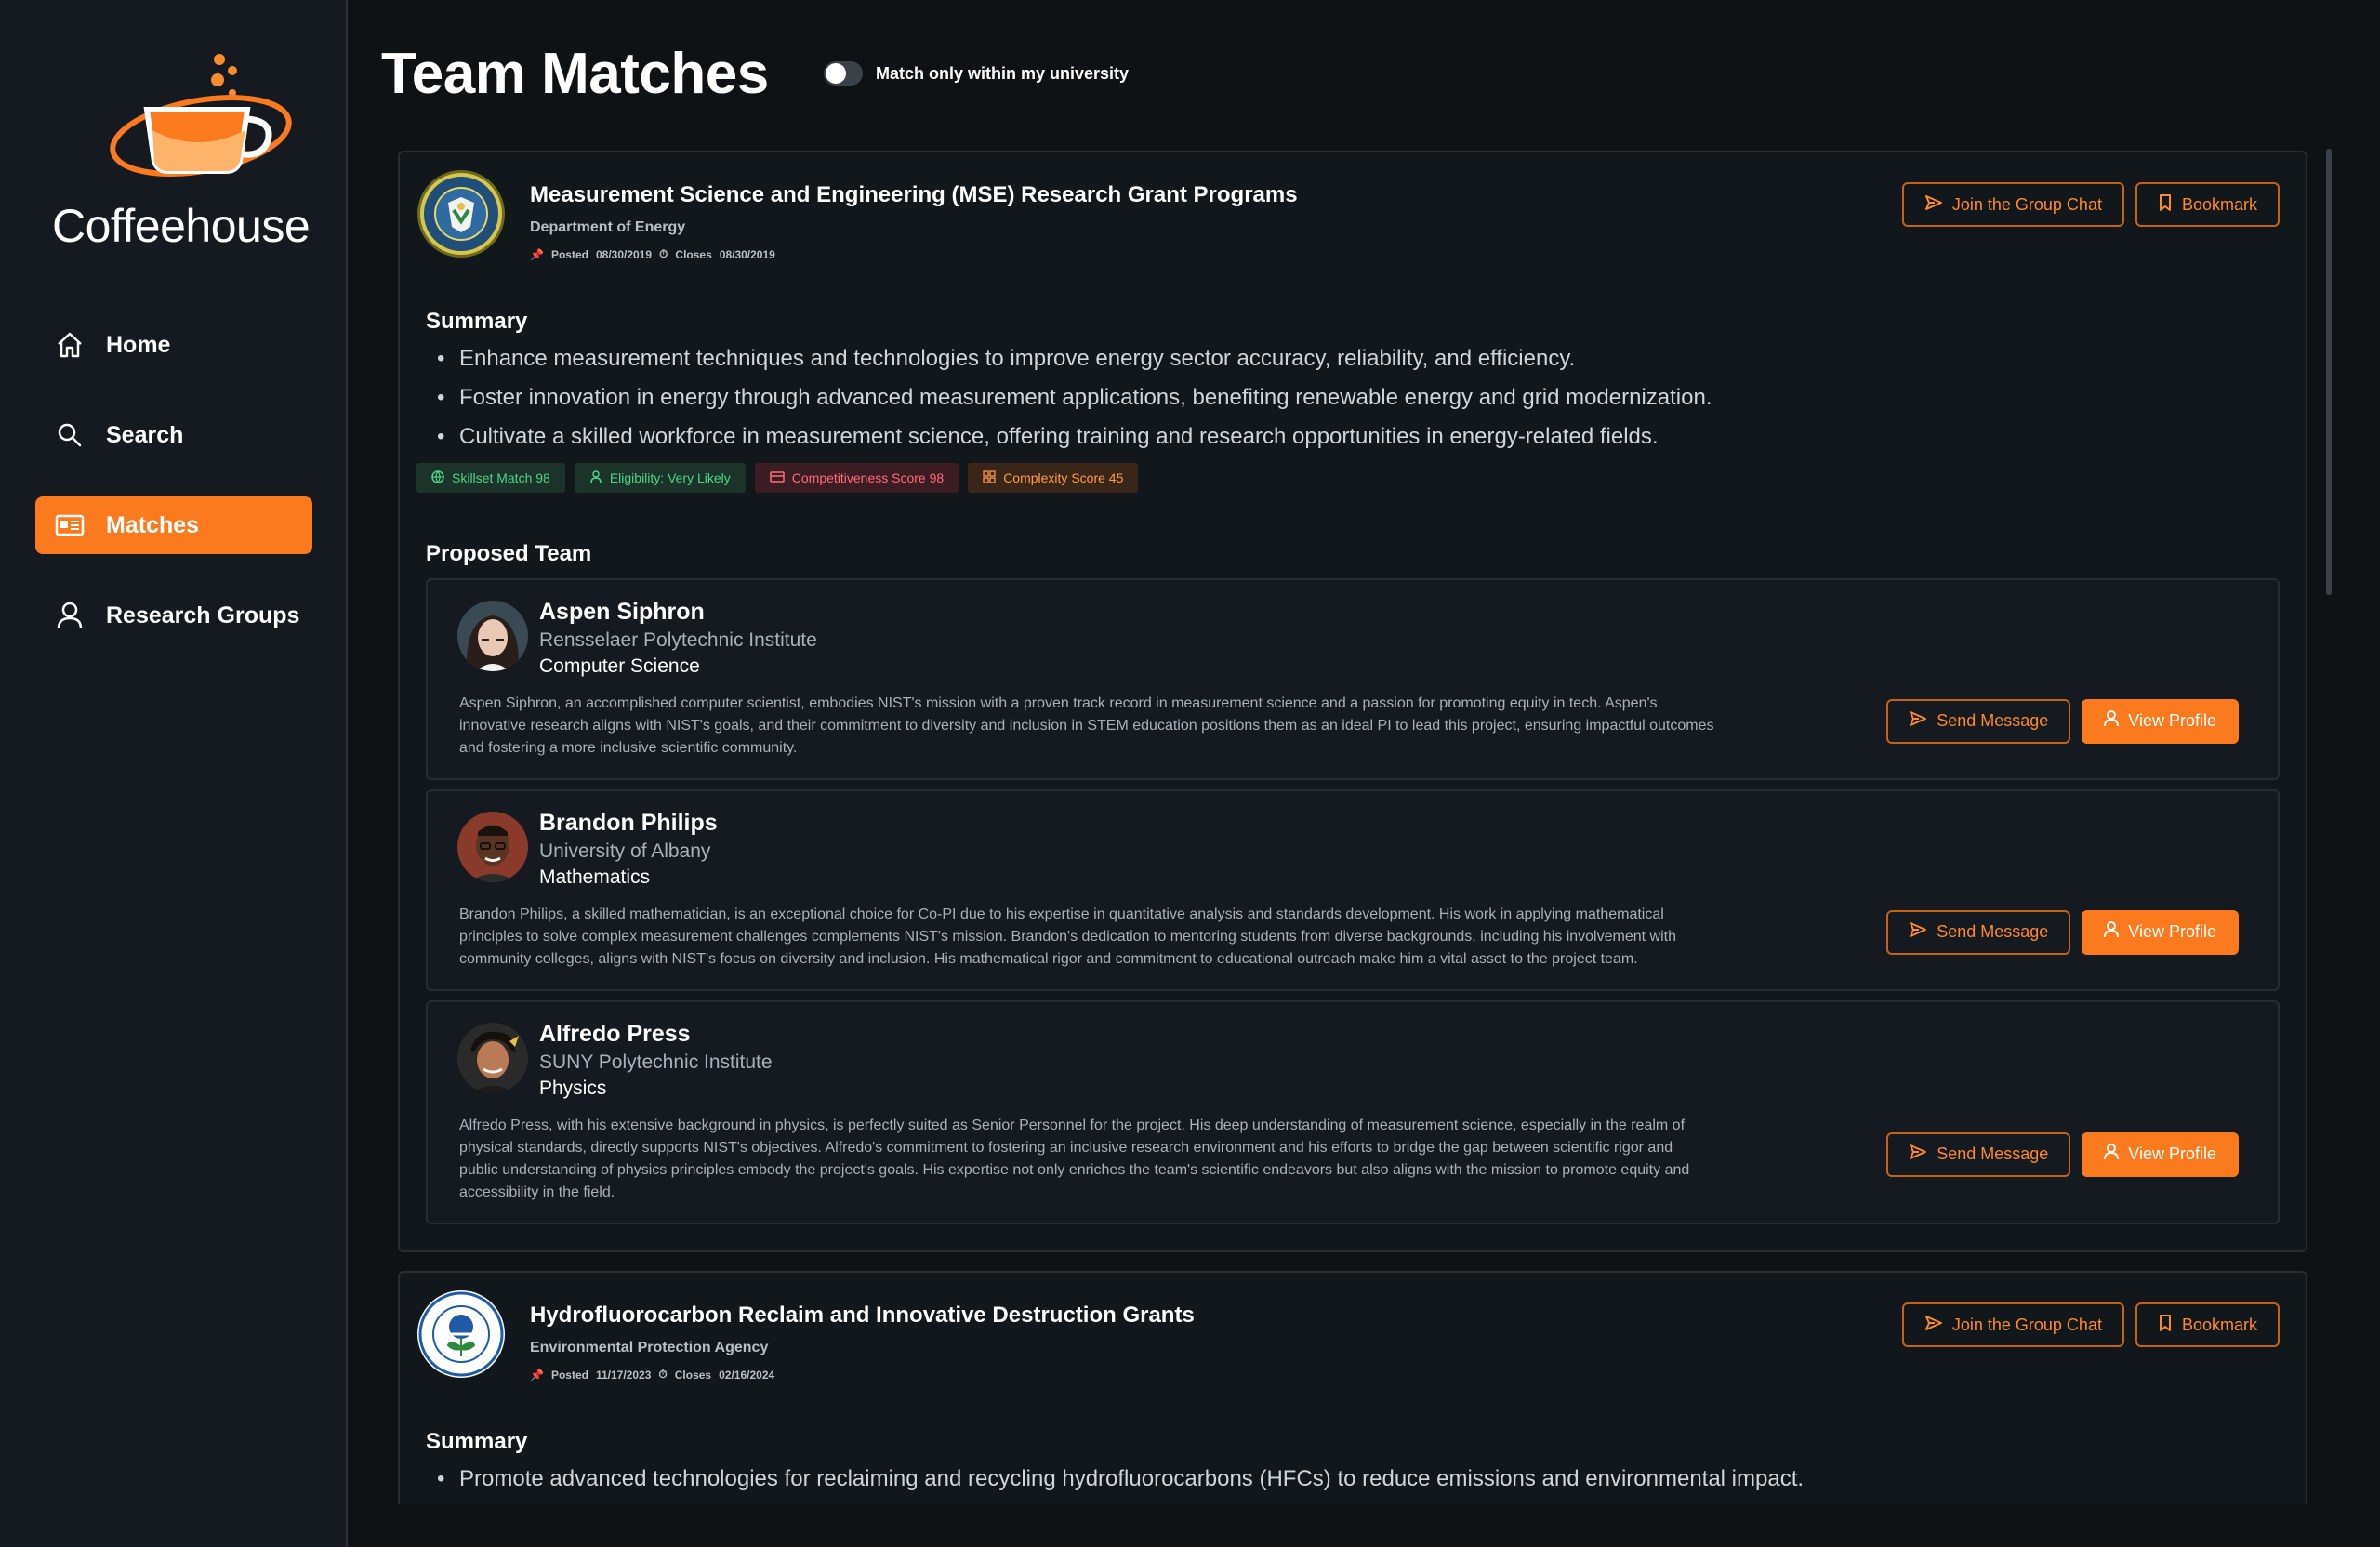  Describe the element at coordinates (201, 115) in the screenshot. I see `coffee-cup-logo-icon` at that location.